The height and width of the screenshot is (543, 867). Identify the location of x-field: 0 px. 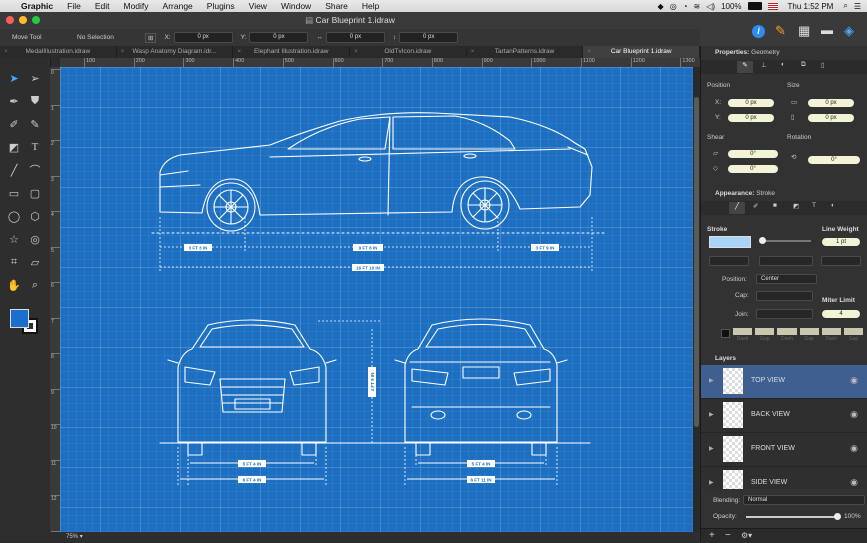
(203, 37).